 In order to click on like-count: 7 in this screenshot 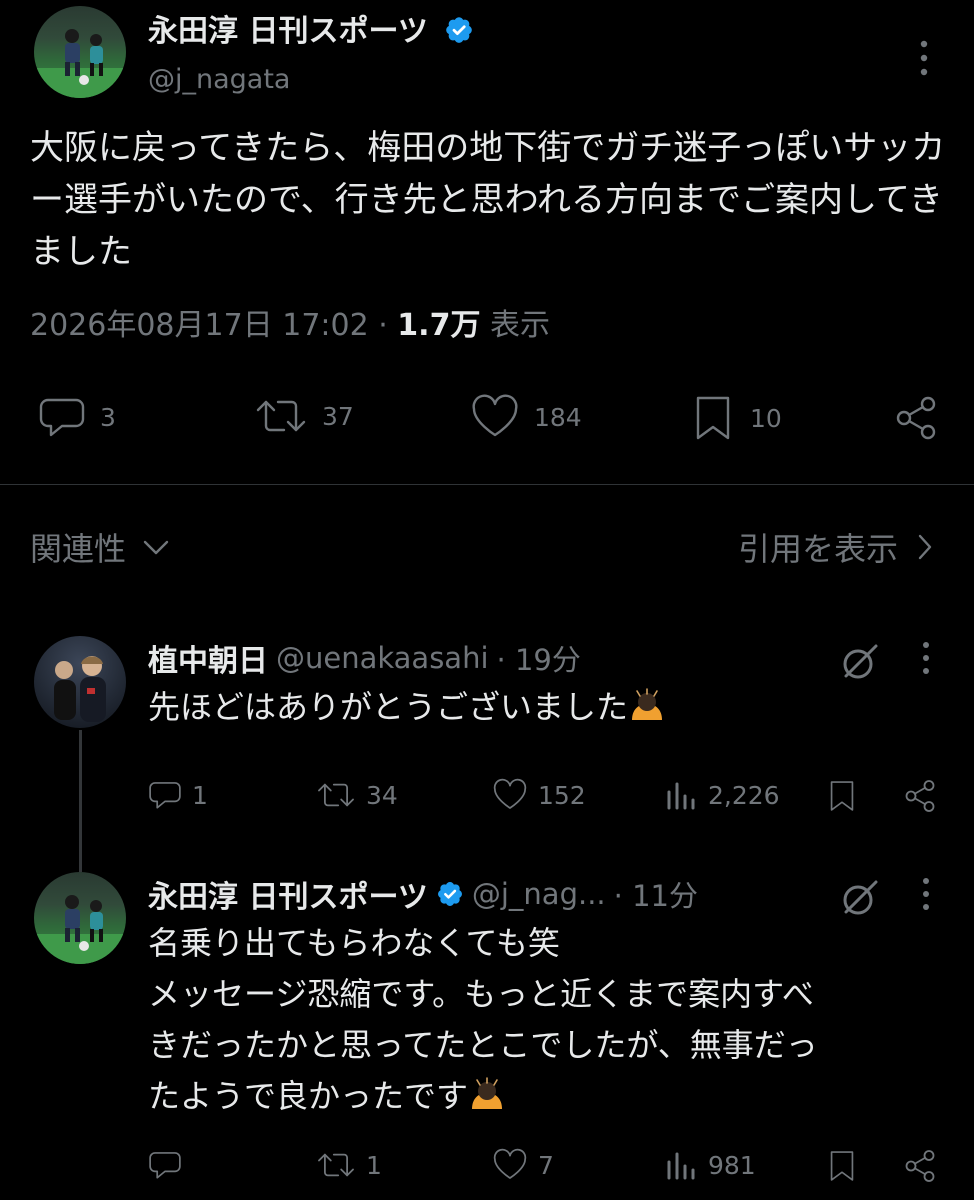, I will do `click(546, 1165)`.